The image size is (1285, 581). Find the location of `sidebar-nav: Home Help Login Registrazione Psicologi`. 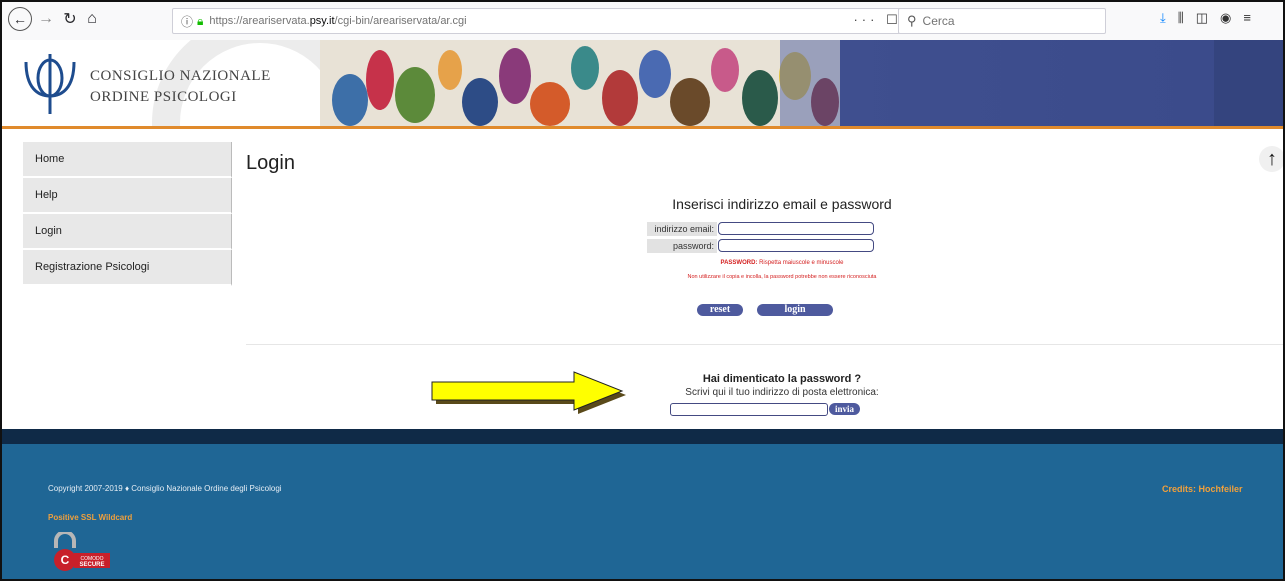

sidebar-nav: Home Help Login Registrazione Psicologi is located at coordinates (127, 214).